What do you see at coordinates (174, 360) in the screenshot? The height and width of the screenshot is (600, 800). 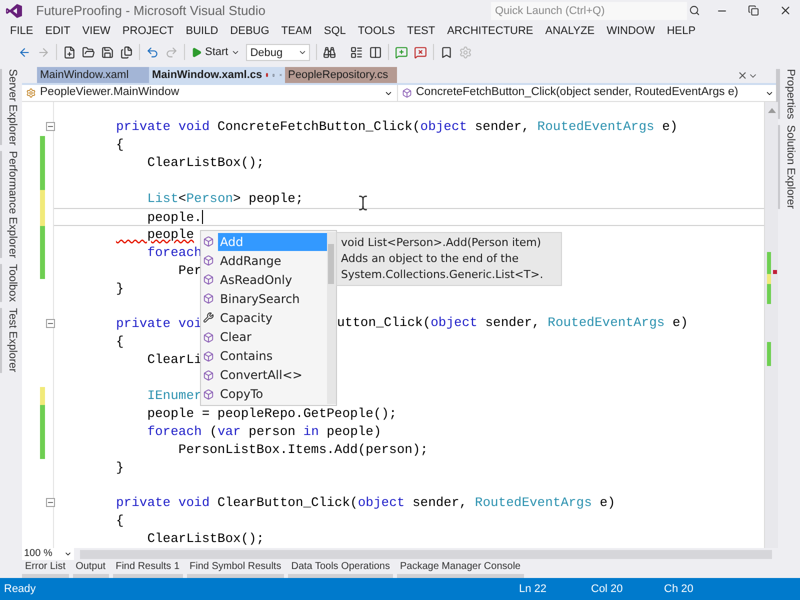 I see `code-line: ClearLi` at bounding box center [174, 360].